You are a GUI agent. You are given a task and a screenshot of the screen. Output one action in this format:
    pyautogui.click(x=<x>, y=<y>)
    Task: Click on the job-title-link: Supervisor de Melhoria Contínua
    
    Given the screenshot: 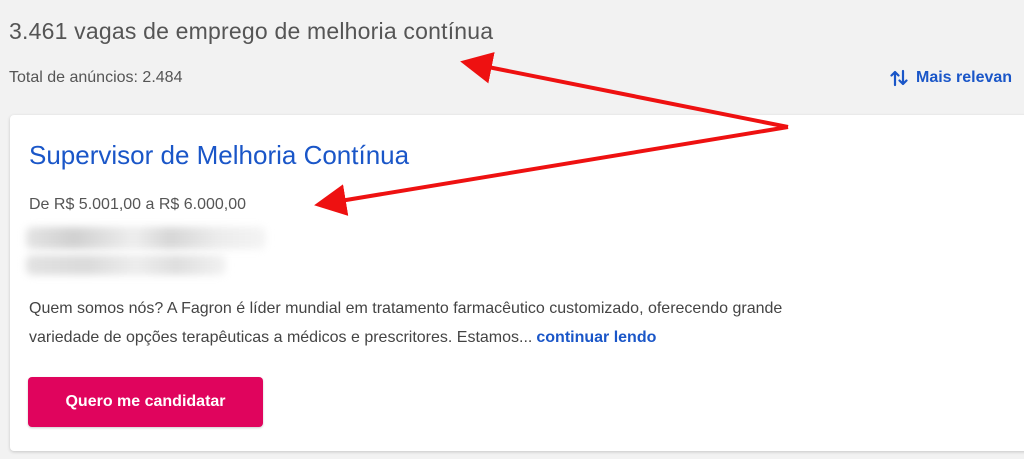 What is the action you would take?
    pyautogui.click(x=219, y=155)
    